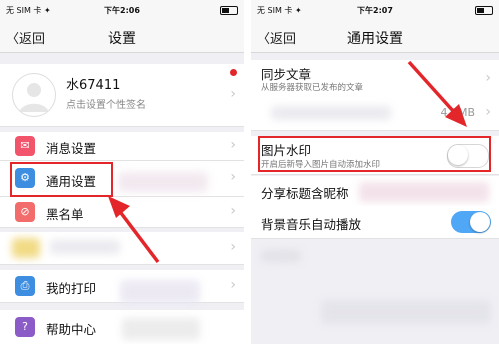 This screenshot has height=344, width=499. I want to click on avatar-placeholder-icon, so click(34, 97).